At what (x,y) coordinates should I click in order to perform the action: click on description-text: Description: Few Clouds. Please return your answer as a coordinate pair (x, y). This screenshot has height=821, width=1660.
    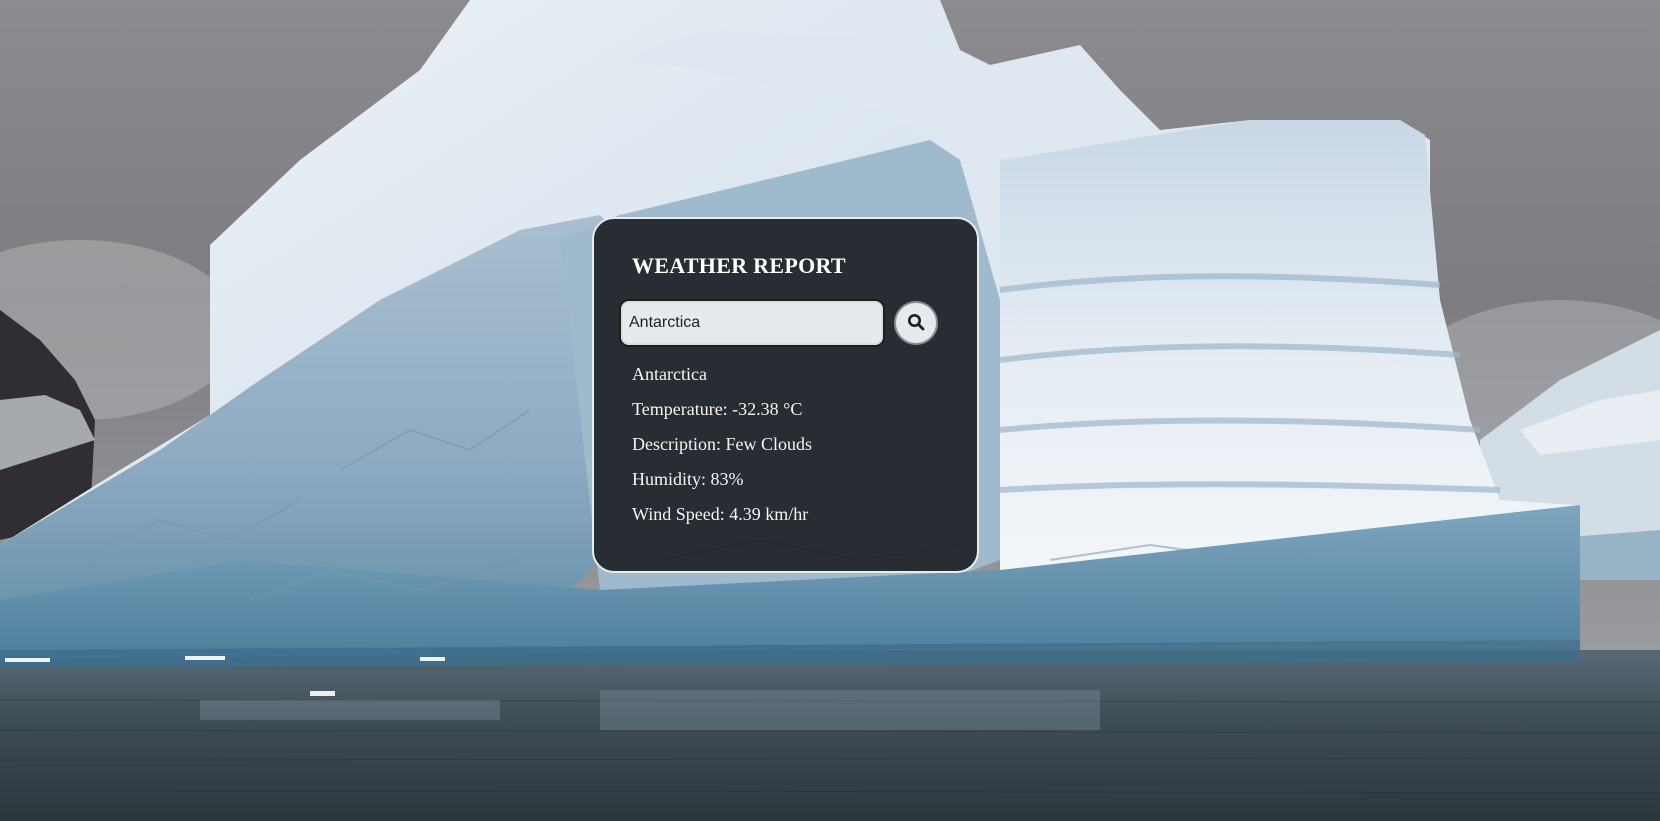
    Looking at the image, I should click on (722, 444).